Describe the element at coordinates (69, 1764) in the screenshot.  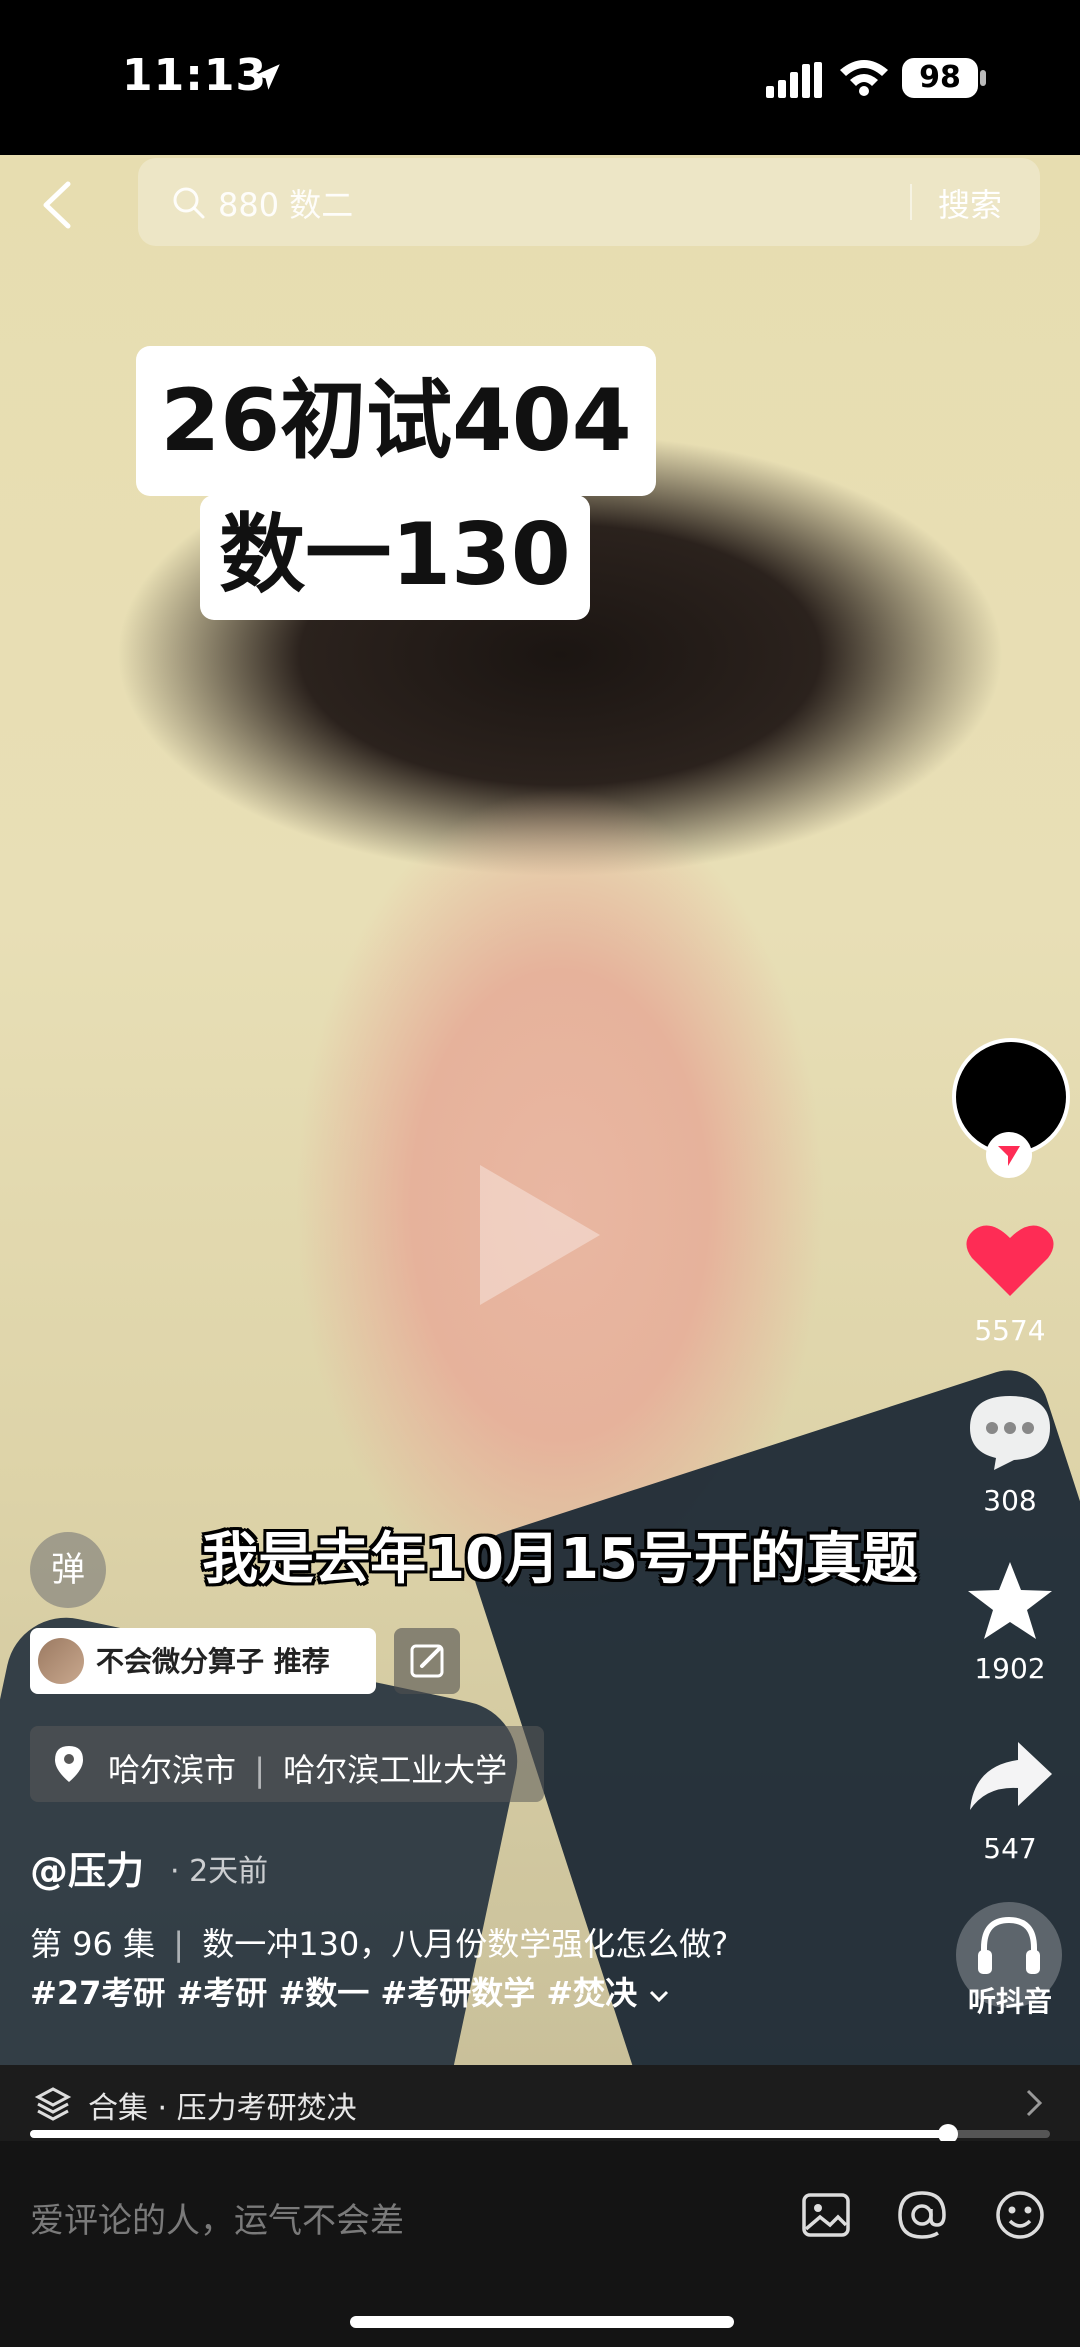
I see `location-pin-icon` at that location.